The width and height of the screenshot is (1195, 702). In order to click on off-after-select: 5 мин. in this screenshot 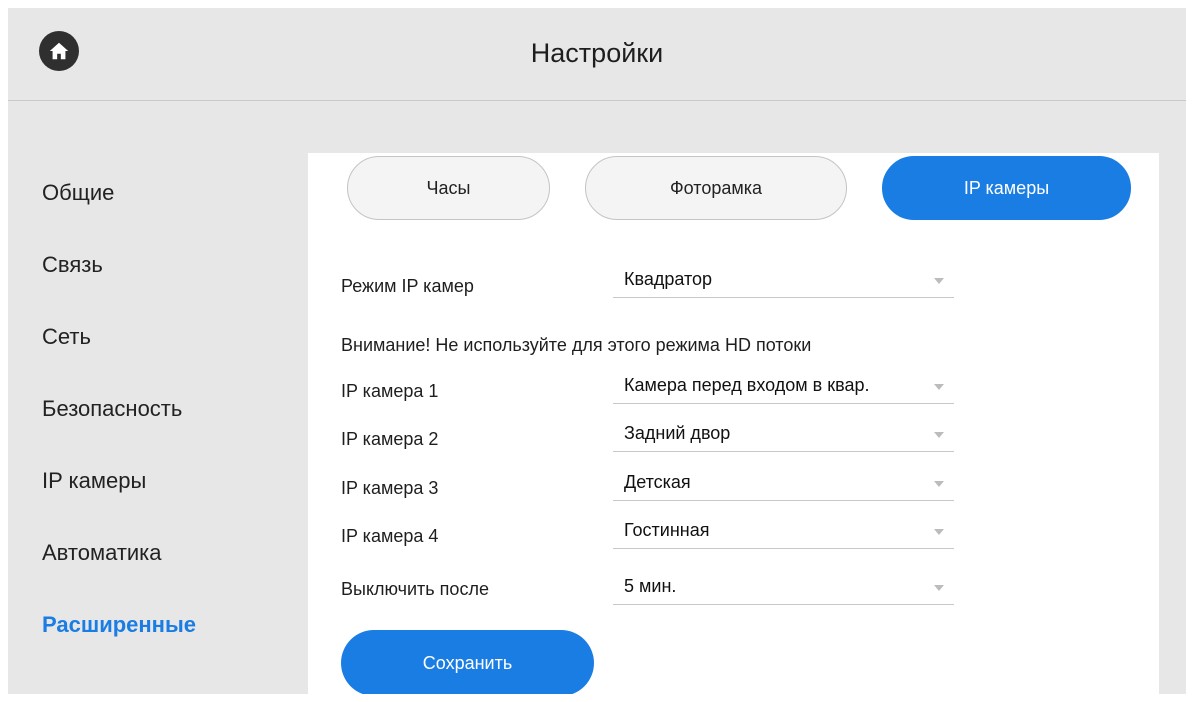, I will do `click(783, 589)`.